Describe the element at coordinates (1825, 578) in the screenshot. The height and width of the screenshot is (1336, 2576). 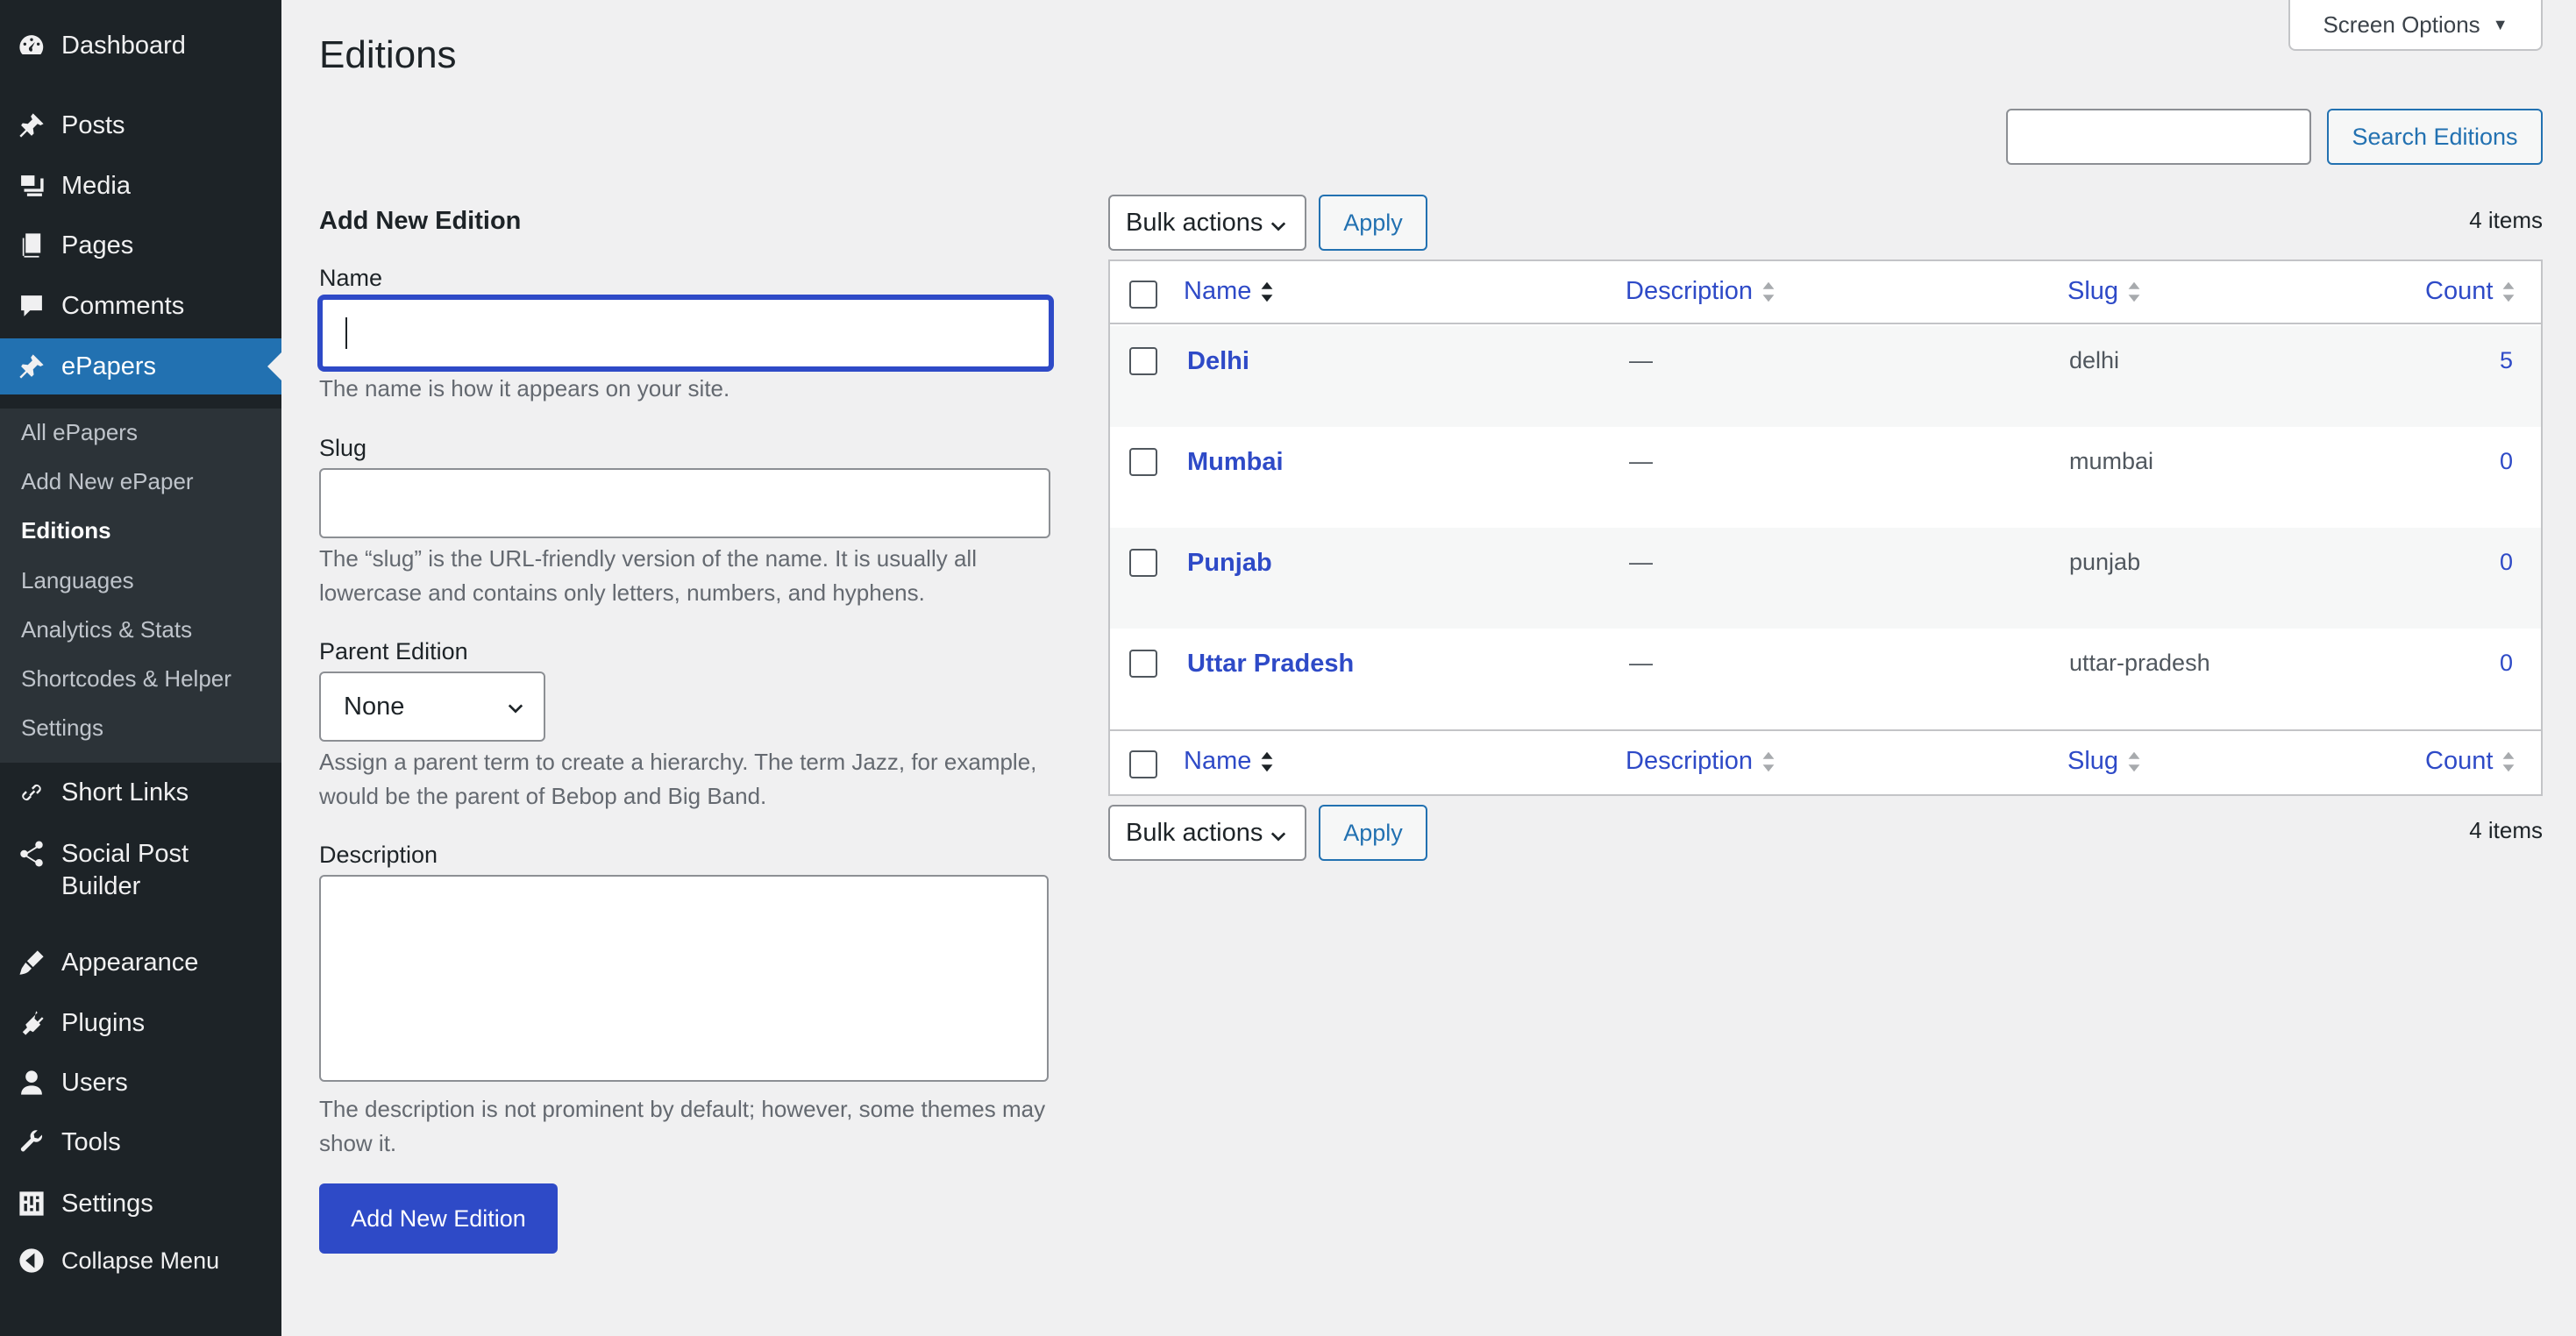
I see `table-row: Punjab — punjab 0` at that location.